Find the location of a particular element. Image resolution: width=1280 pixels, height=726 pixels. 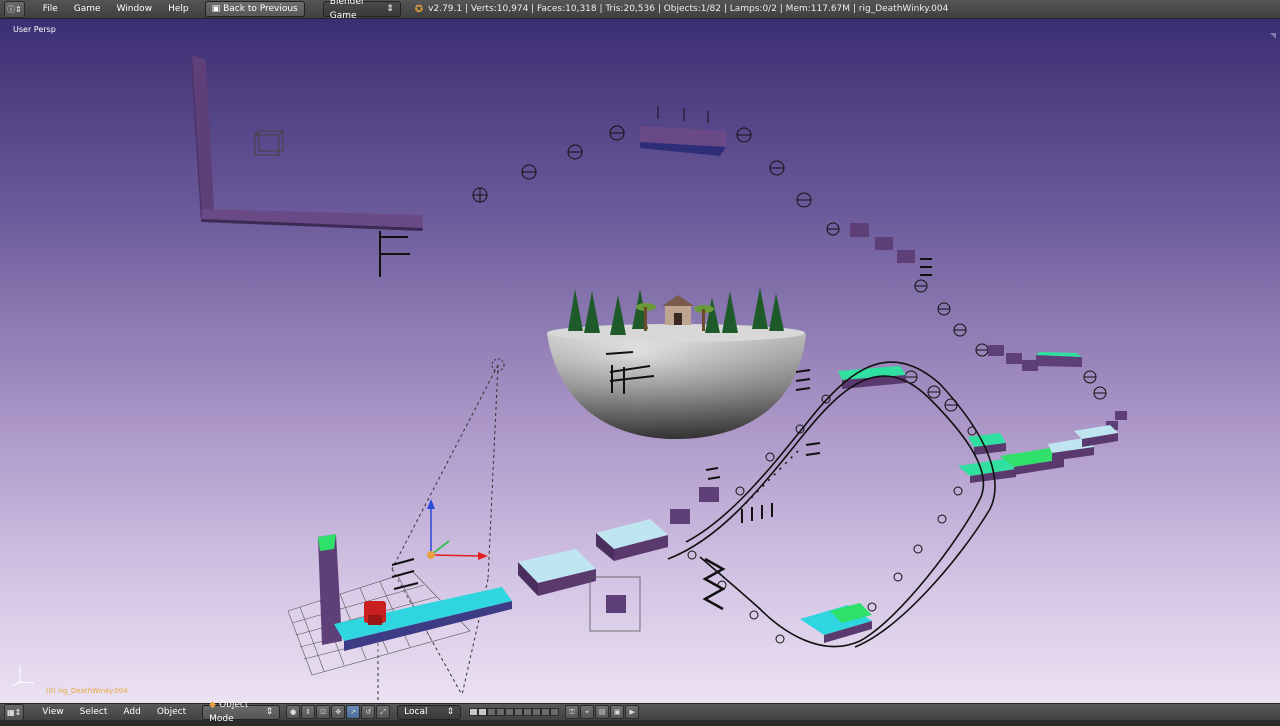

transform-orientation-label: Local is located at coordinates (416, 712).